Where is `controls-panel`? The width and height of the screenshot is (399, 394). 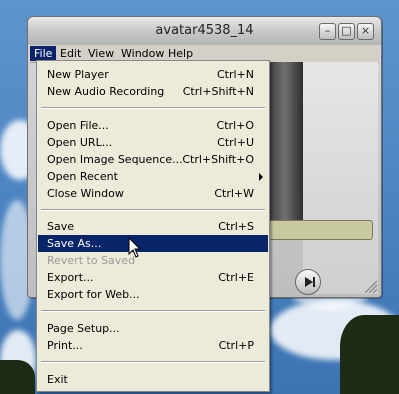 controls-panel is located at coordinates (340, 178).